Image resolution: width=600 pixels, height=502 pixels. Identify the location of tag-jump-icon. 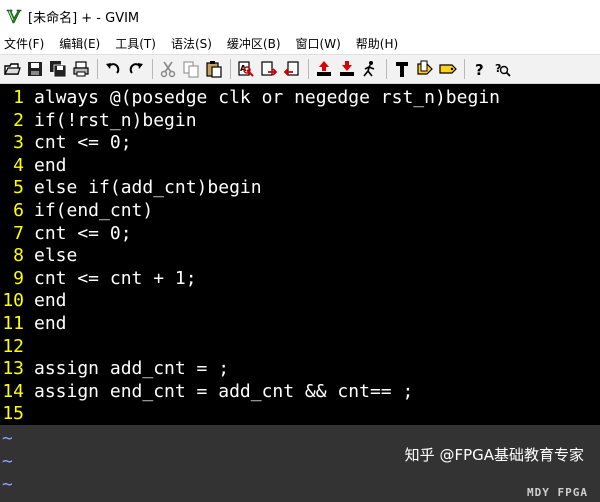
(448, 69).